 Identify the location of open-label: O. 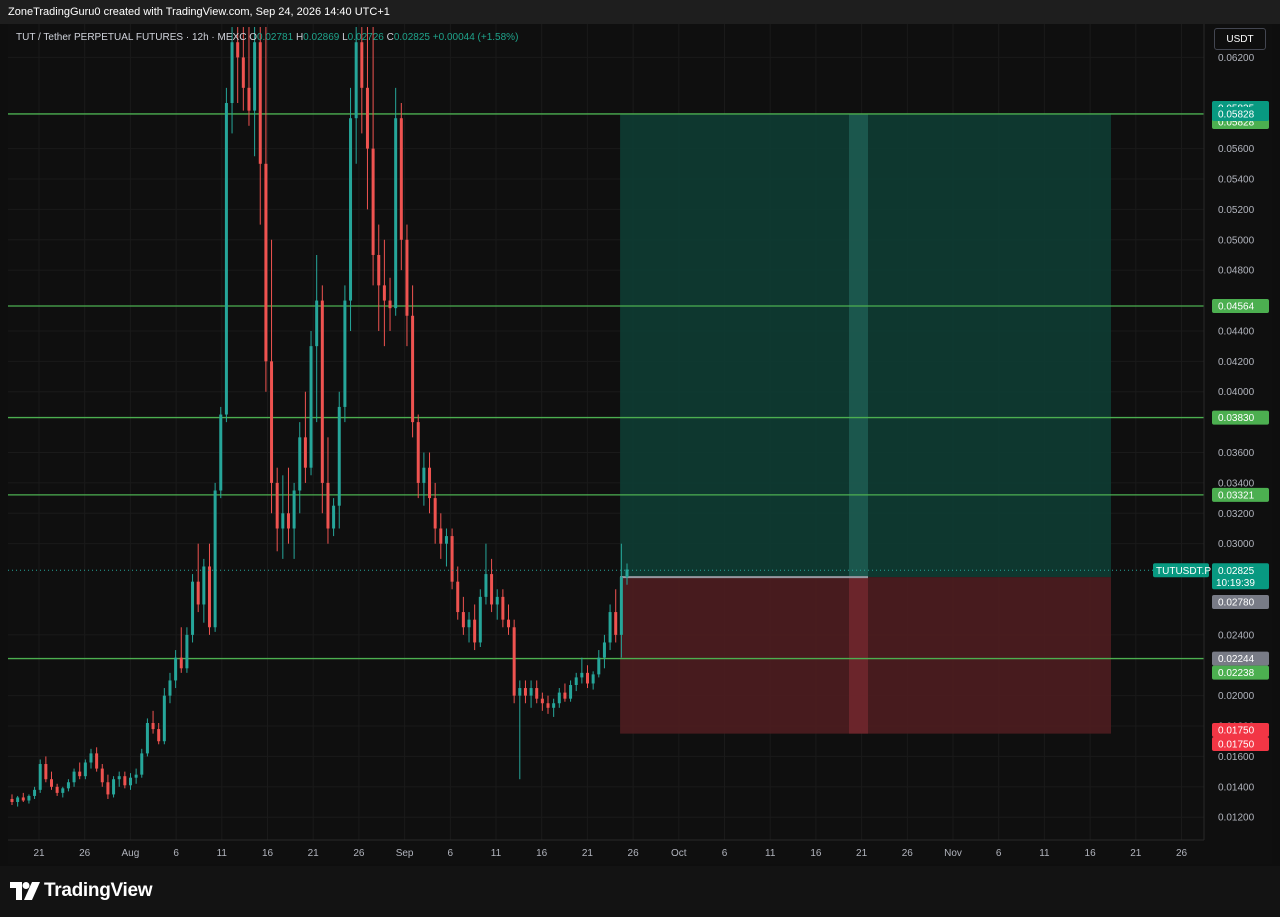
(253, 37).